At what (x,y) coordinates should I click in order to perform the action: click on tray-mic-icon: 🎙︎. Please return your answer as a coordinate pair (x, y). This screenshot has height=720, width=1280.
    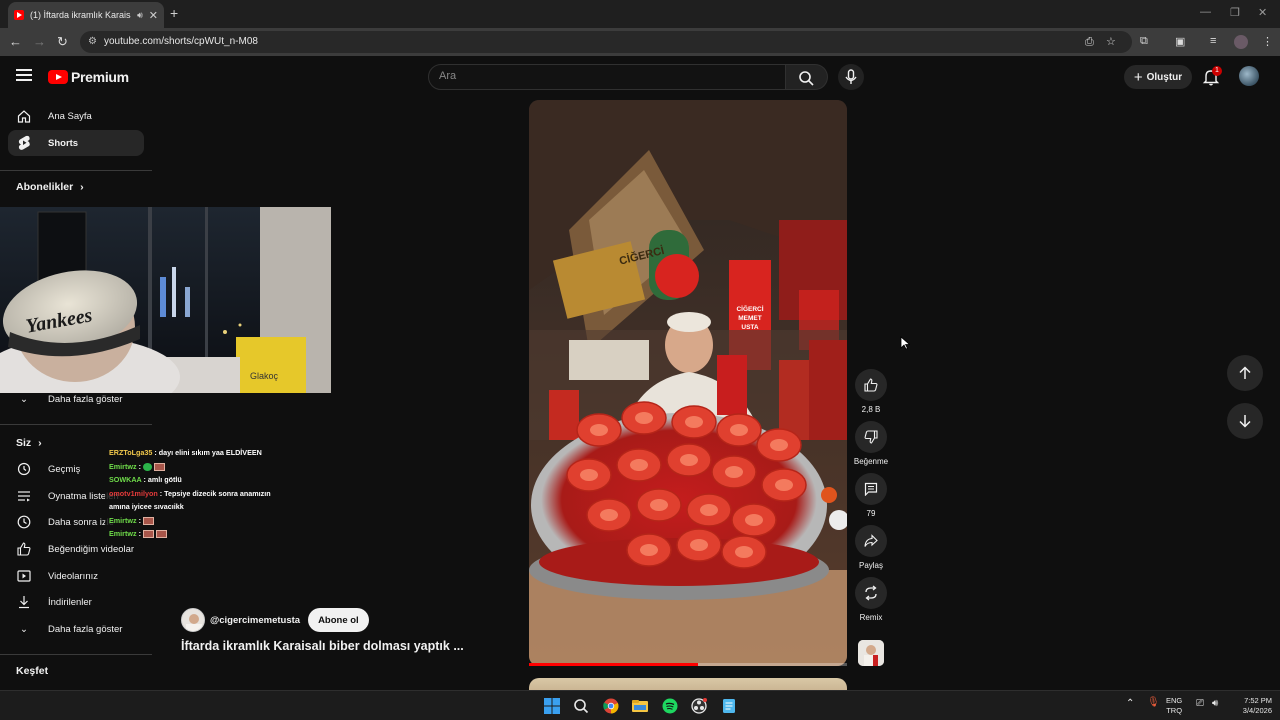
    Looking at the image, I should click on (1153, 703).